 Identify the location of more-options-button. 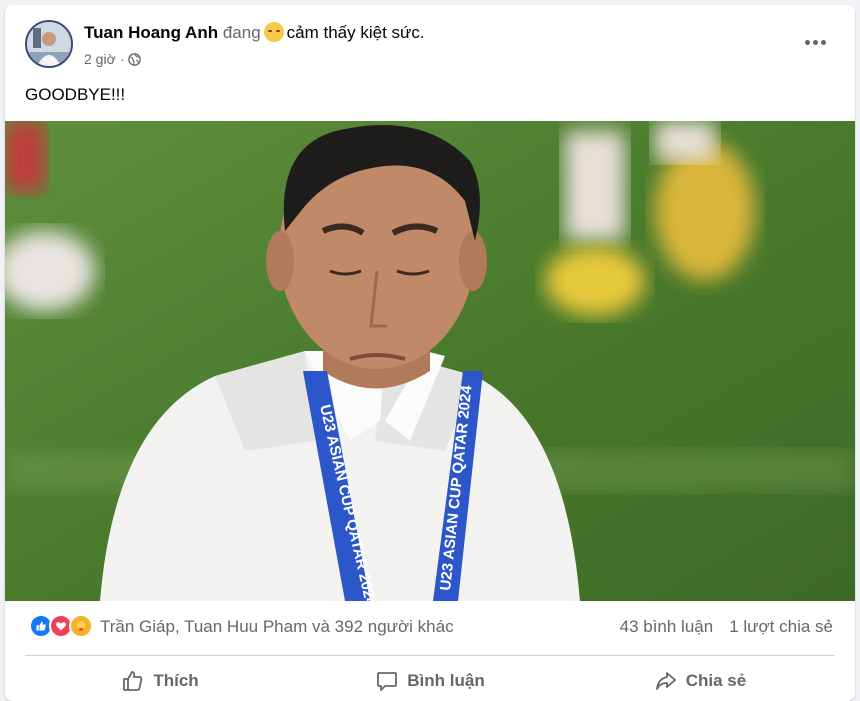
(815, 42).